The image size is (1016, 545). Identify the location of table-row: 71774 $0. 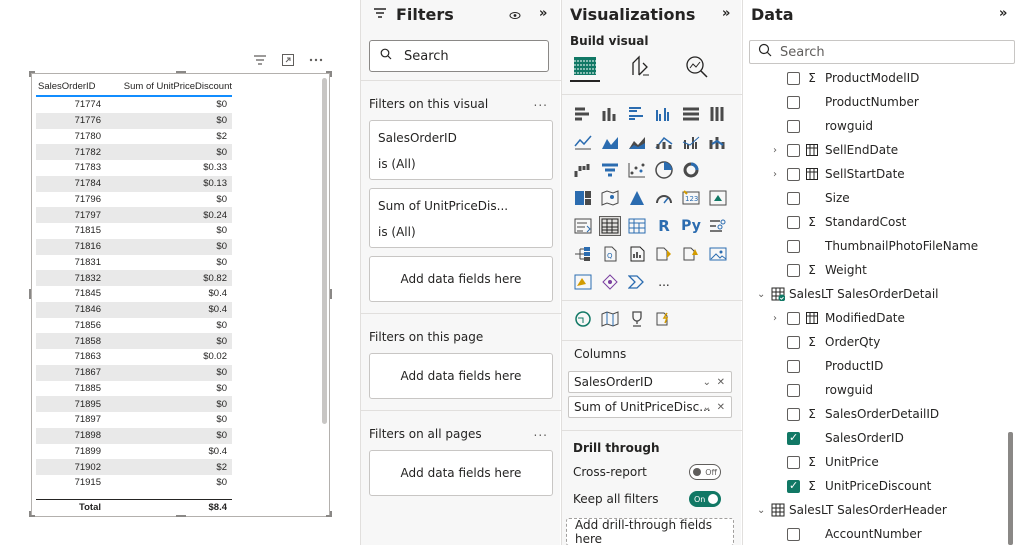
(134, 105).